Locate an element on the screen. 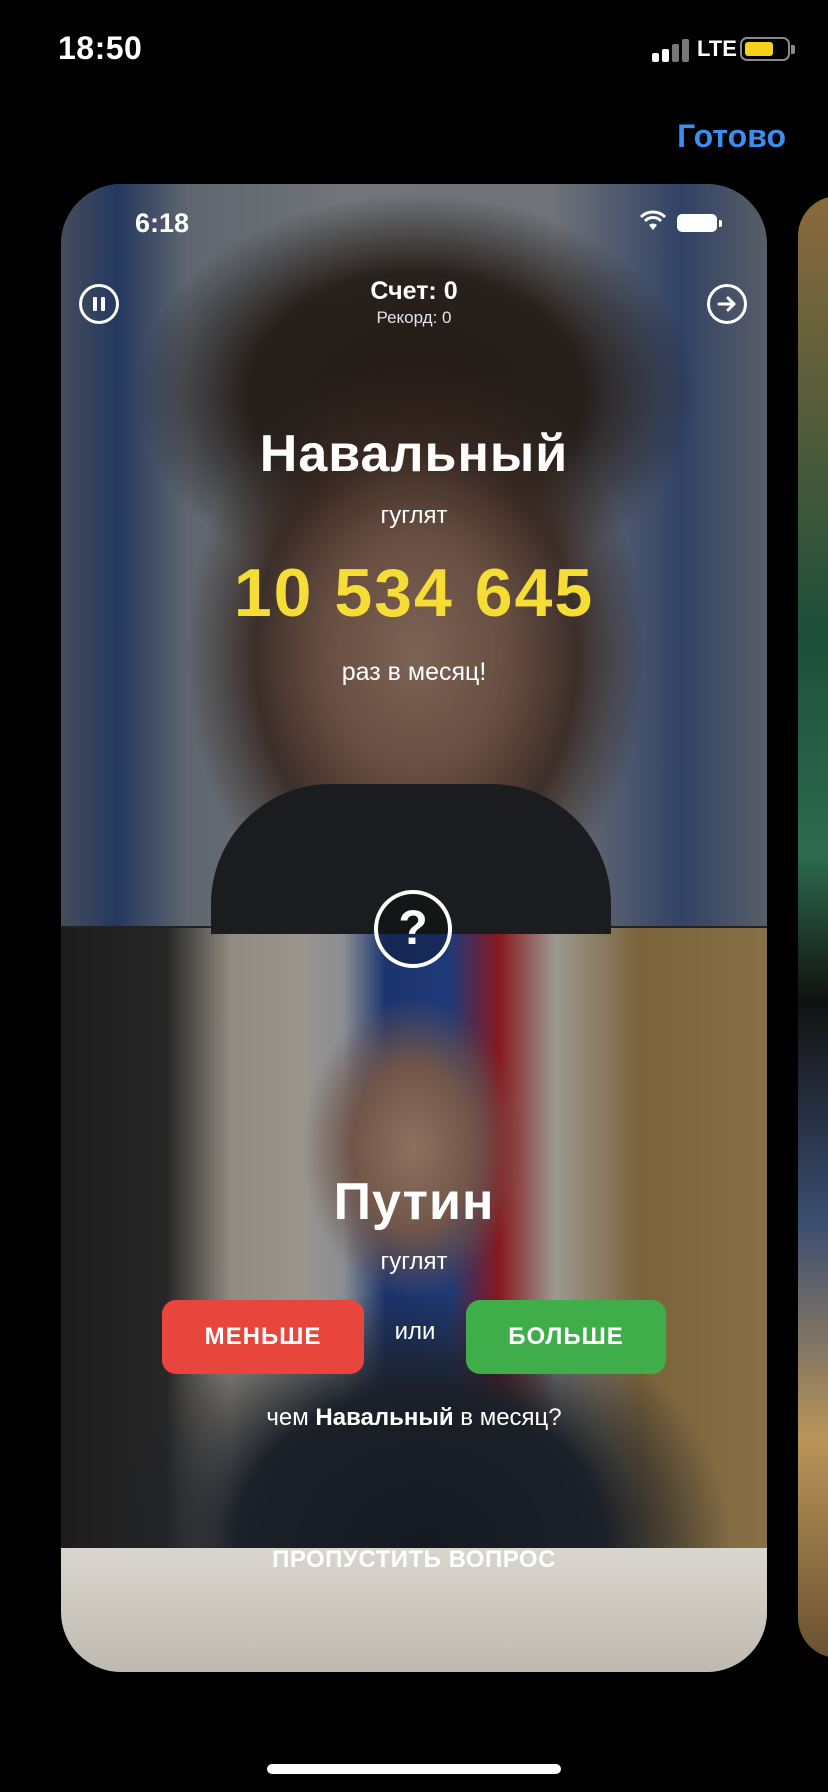 This screenshot has width=828, height=1792. score-label: Счет: 0 is located at coordinates (414, 291).